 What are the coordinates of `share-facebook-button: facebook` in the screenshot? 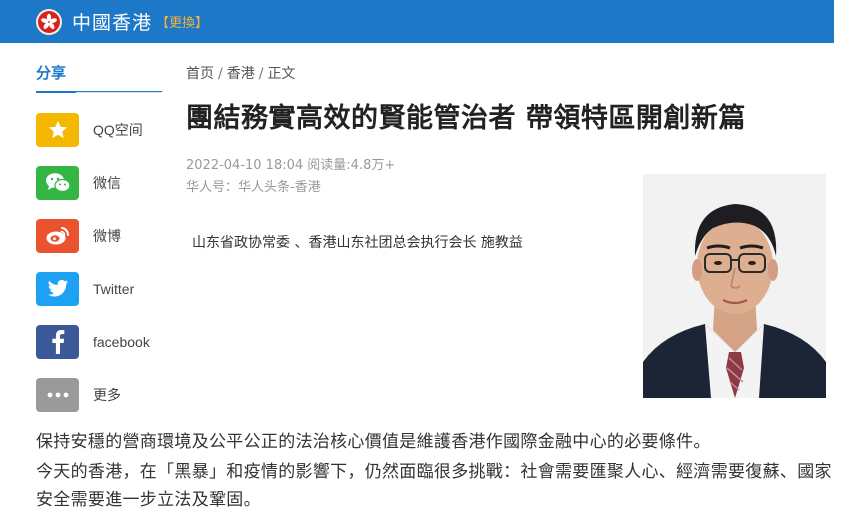 It's located at (93, 342).